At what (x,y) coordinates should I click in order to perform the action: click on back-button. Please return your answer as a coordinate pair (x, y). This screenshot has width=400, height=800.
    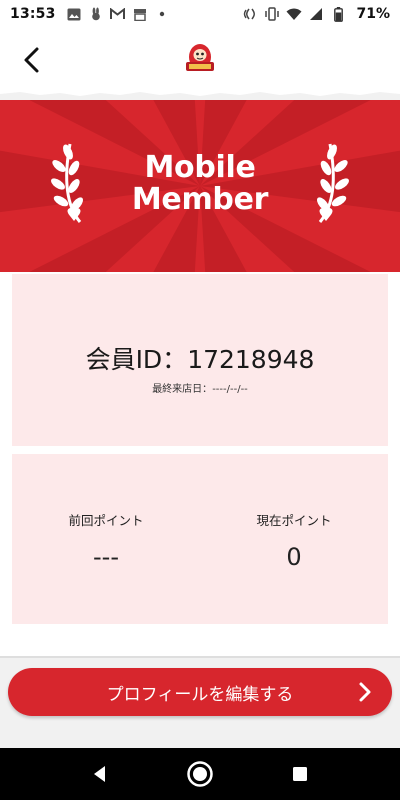
    Looking at the image, I should click on (32, 60).